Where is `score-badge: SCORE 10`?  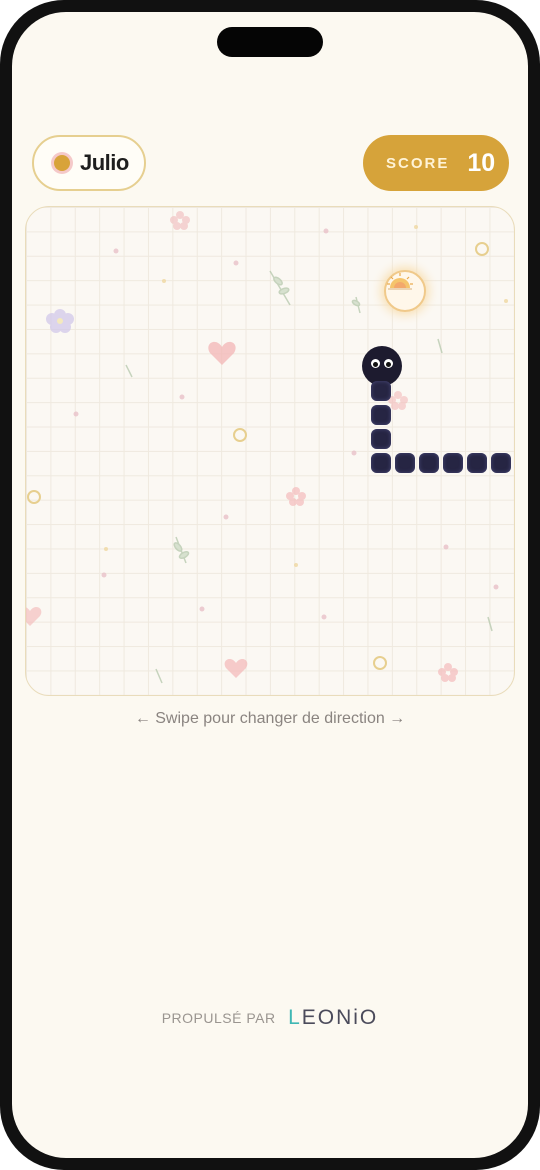
score-badge: SCORE 10 is located at coordinates (436, 163).